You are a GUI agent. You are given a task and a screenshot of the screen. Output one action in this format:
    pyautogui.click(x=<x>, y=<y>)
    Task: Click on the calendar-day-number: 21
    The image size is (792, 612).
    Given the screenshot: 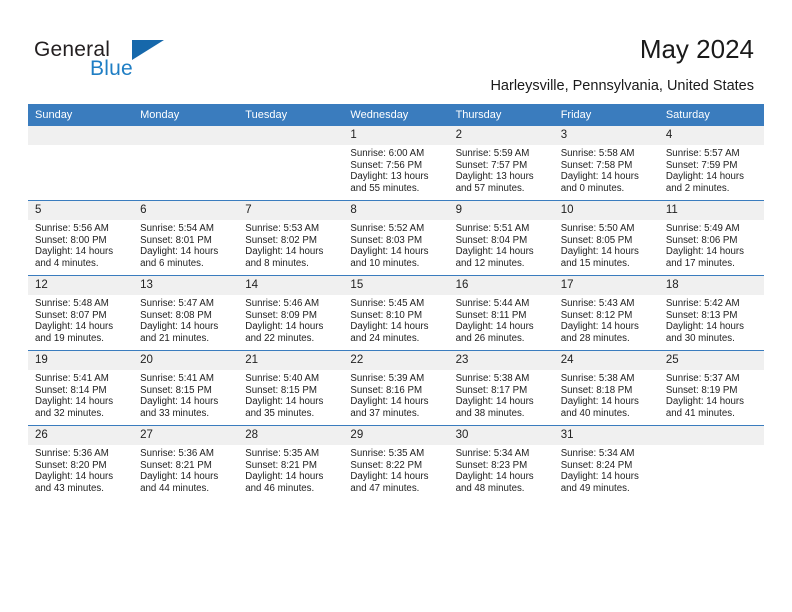 What is the action you would take?
    pyautogui.click(x=291, y=360)
    